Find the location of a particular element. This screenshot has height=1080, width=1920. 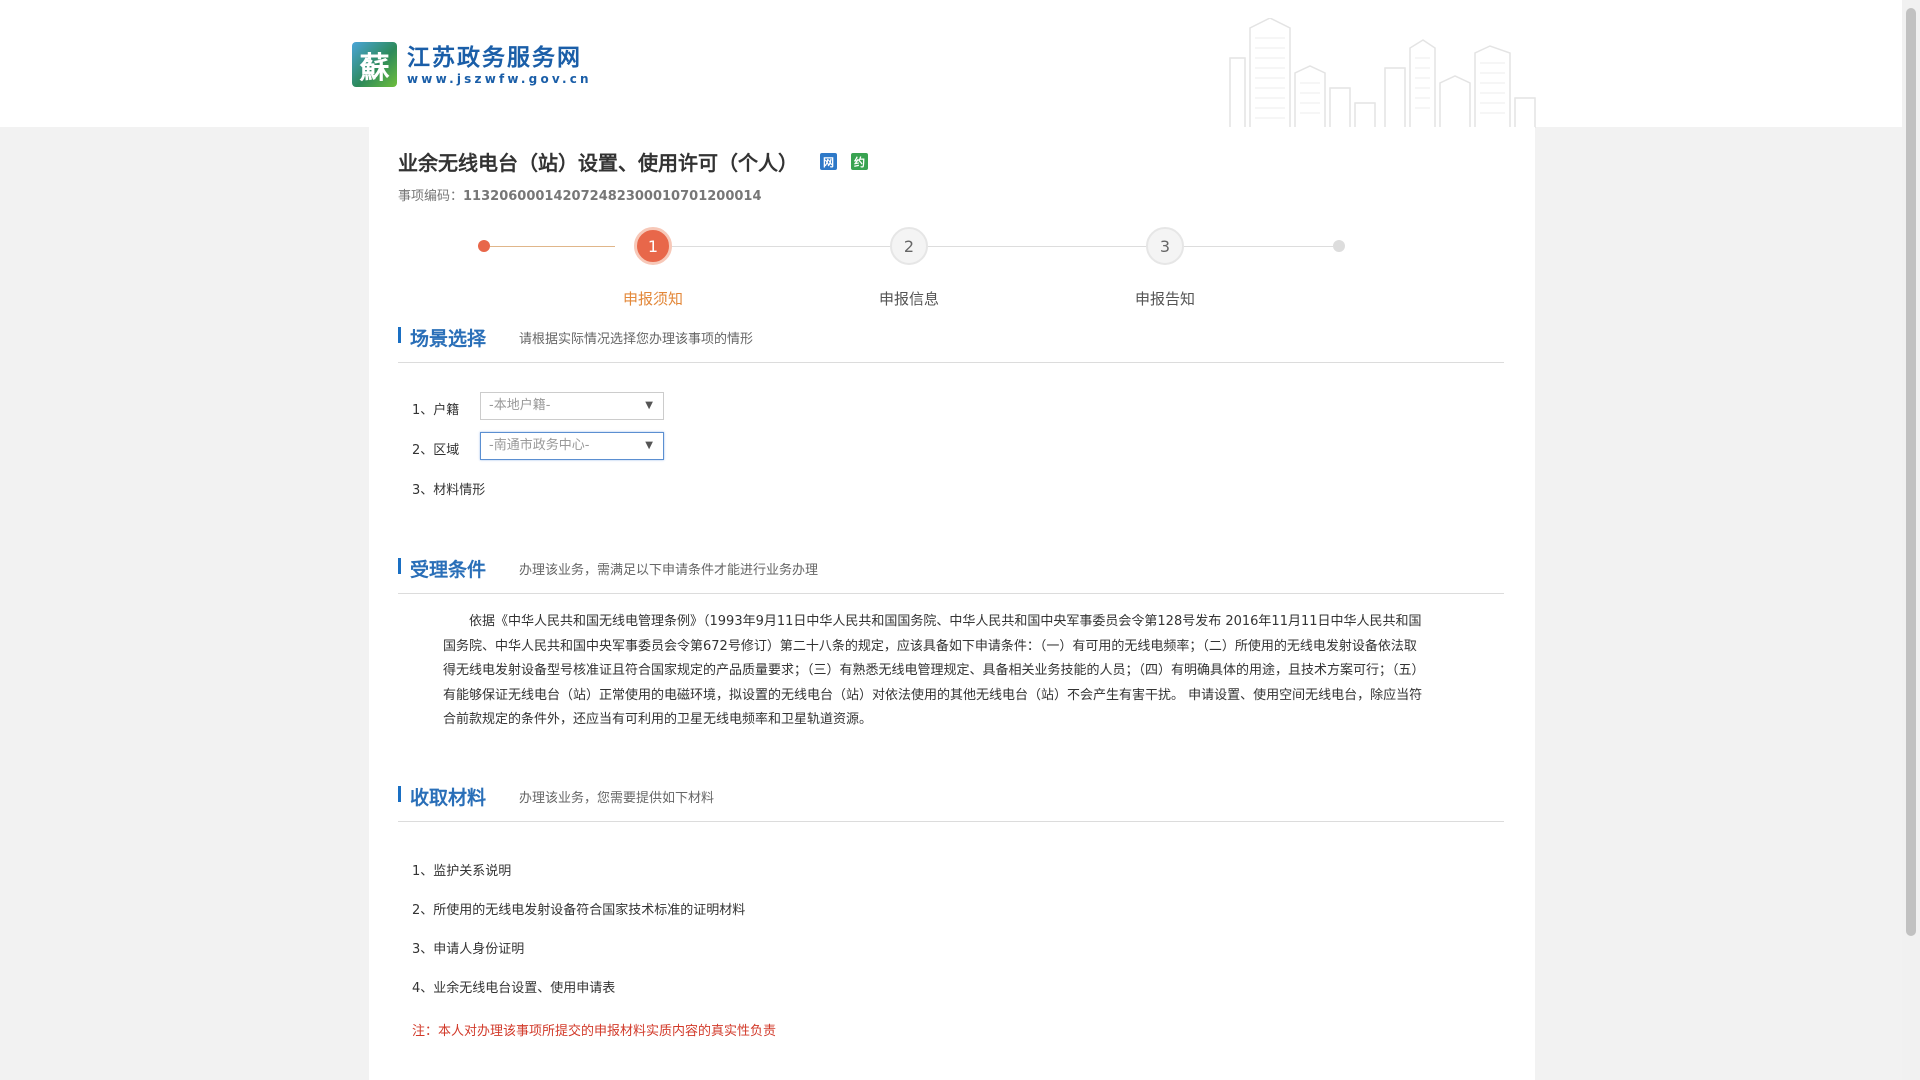

site-logo: 蘇 江苏政务服务网 www.jszwfw.gov.cn is located at coordinates (472, 64).